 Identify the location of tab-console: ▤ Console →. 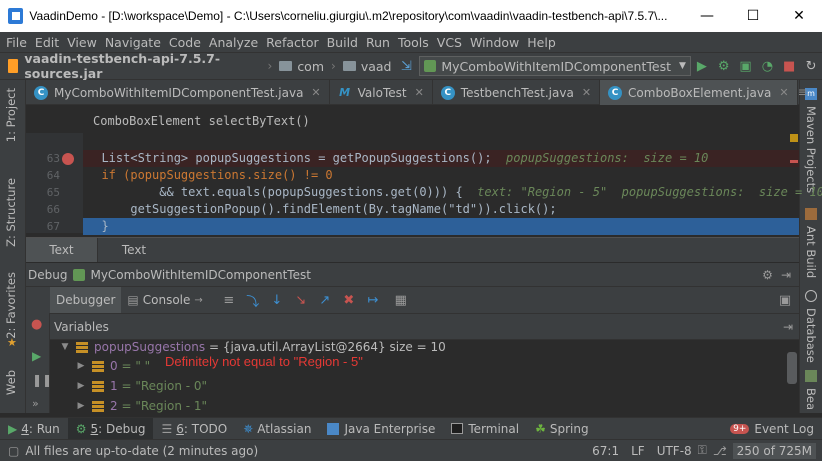
(164, 300).